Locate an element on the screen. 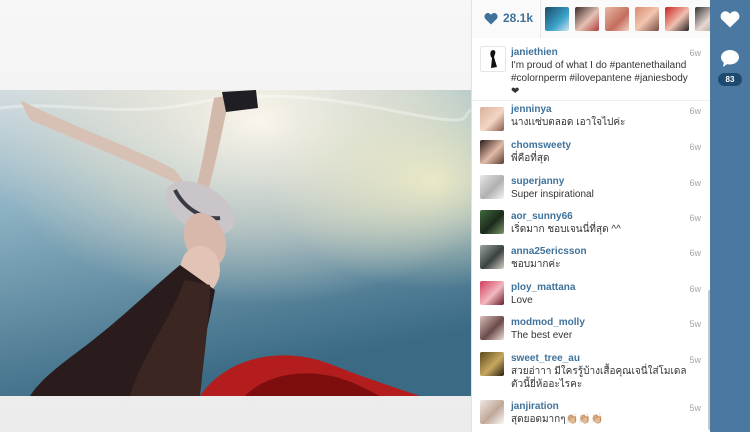 Image resolution: width=750 pixels, height=432 pixels. rail-like-button is located at coordinates (730, 19).